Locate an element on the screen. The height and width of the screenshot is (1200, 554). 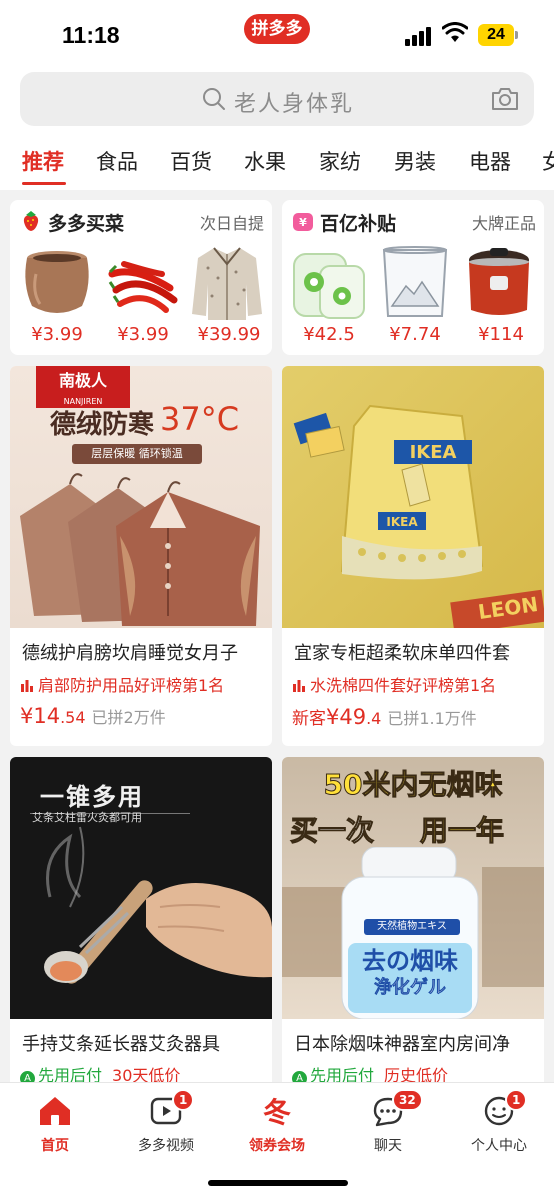
tweed-jacket-image is located at coordinates (227, 283).